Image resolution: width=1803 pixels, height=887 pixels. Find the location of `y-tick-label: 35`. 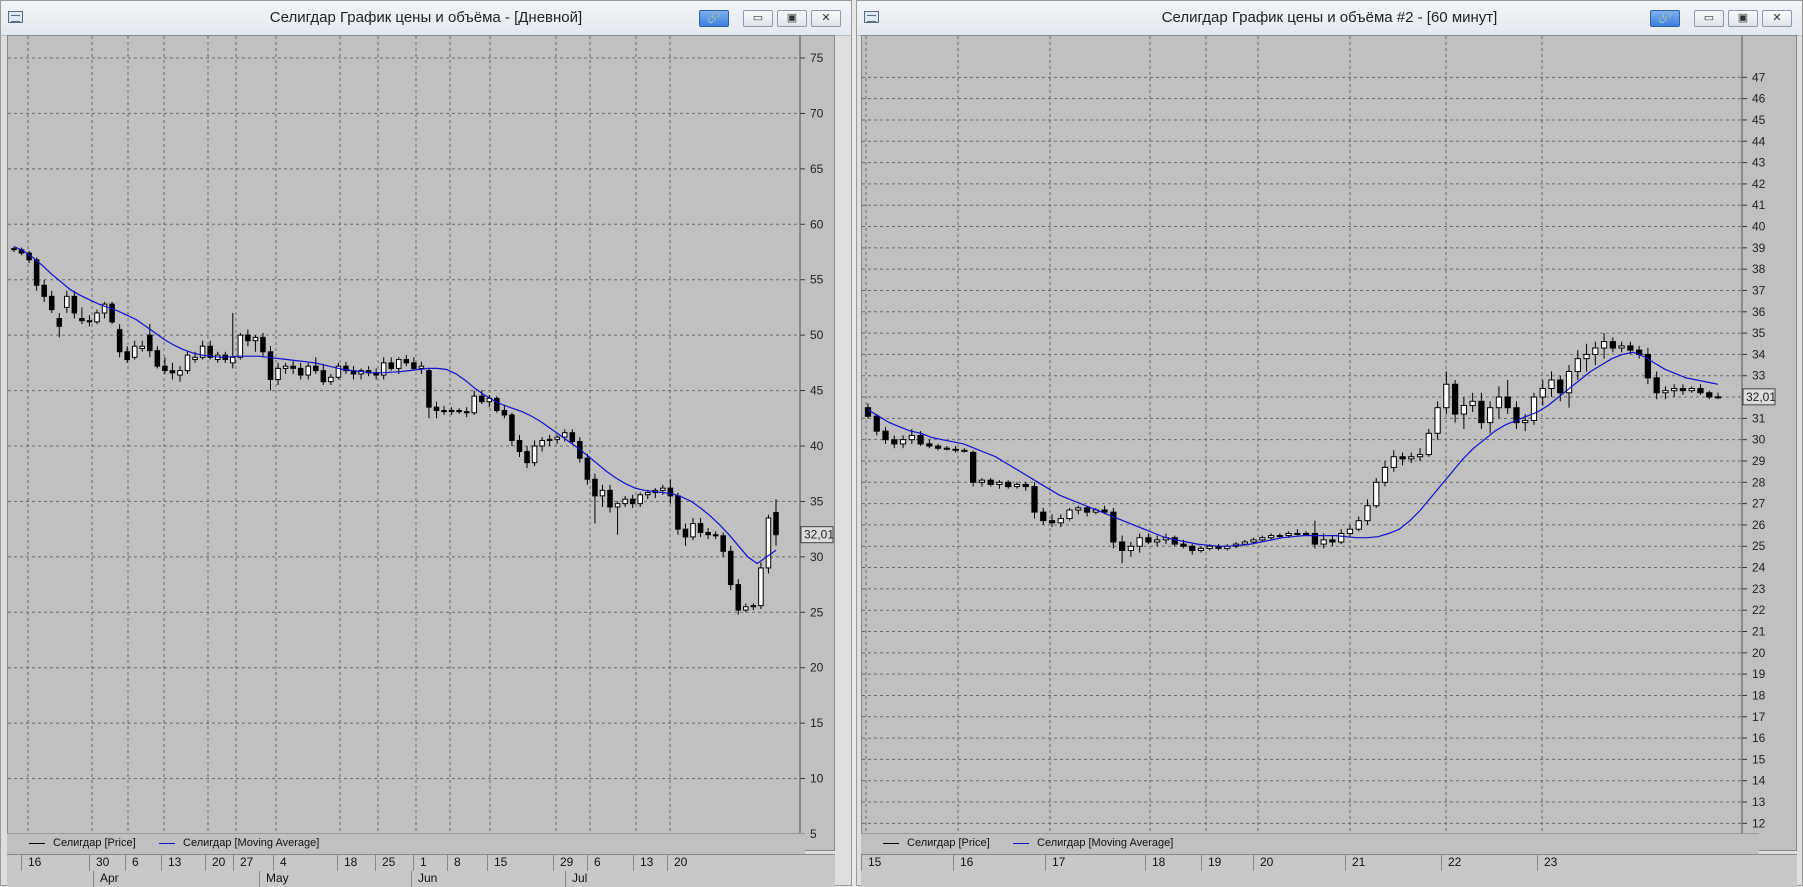

y-tick-label: 35 is located at coordinates (817, 501).